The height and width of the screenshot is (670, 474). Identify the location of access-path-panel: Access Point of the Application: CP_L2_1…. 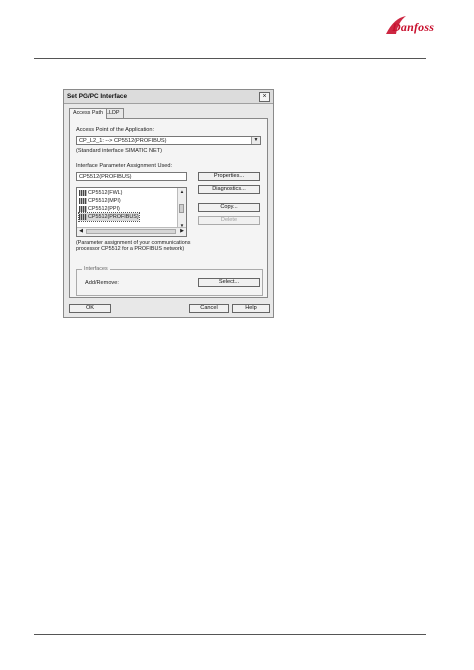
(168, 208).